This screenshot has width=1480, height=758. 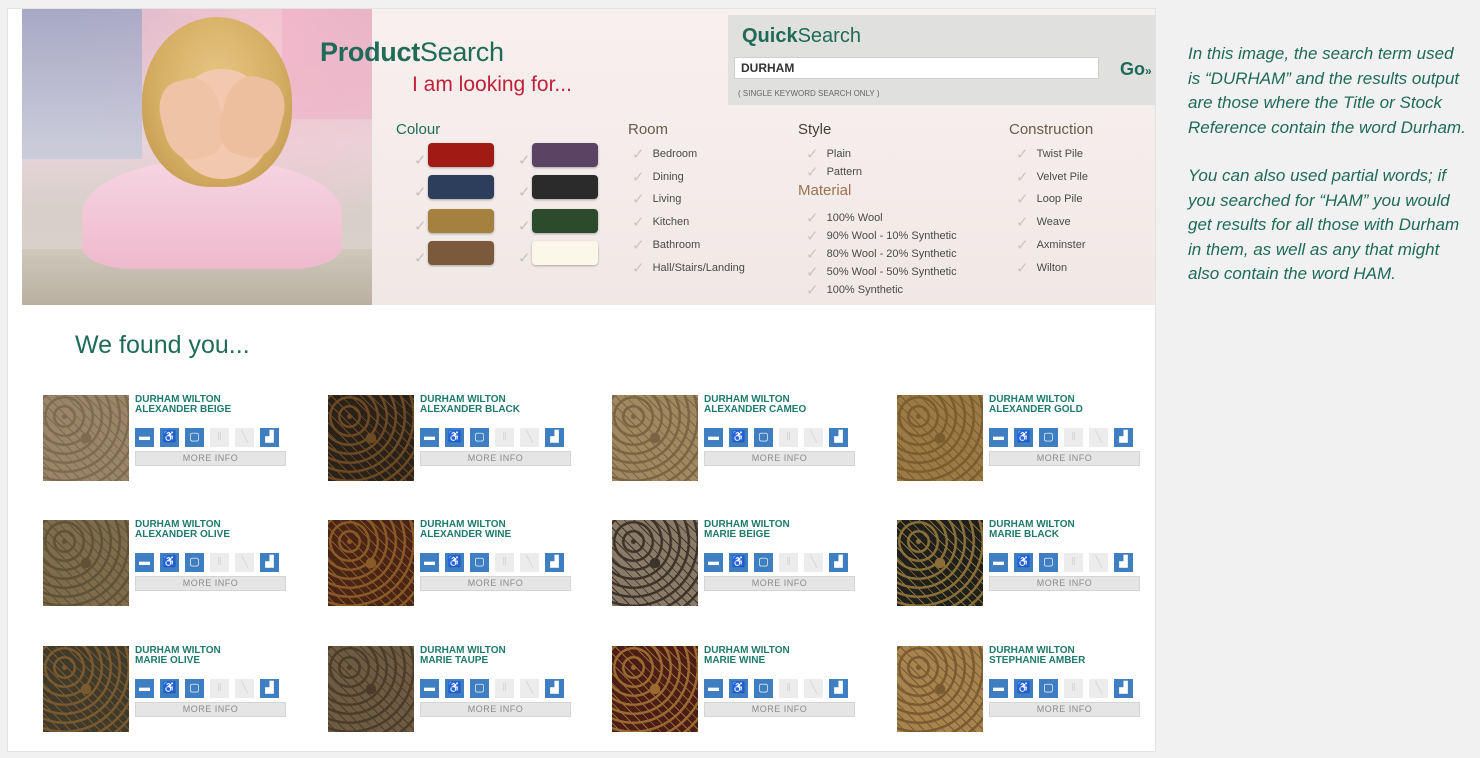 What do you see at coordinates (1050, 245) in the screenshot?
I see `construction-option: ✓ Axminster` at bounding box center [1050, 245].